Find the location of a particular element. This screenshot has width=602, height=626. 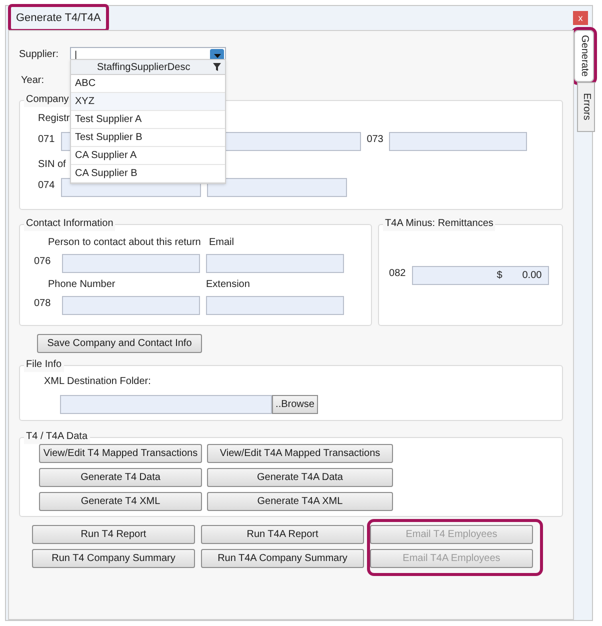

field-label: SIN of is located at coordinates (52, 165).